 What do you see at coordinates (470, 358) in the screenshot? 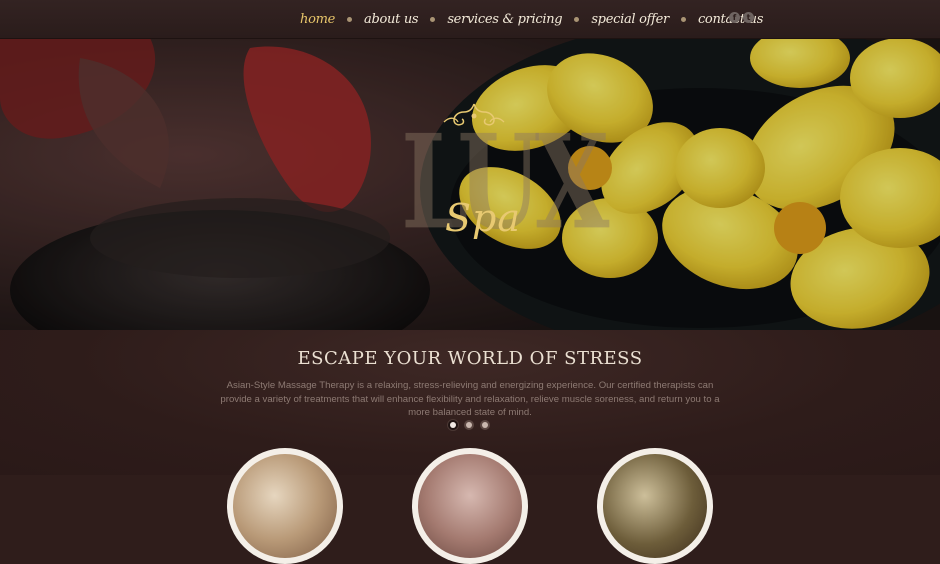
I see `section-headline: ESCAPE YOUR WORLD OF STRESS` at bounding box center [470, 358].